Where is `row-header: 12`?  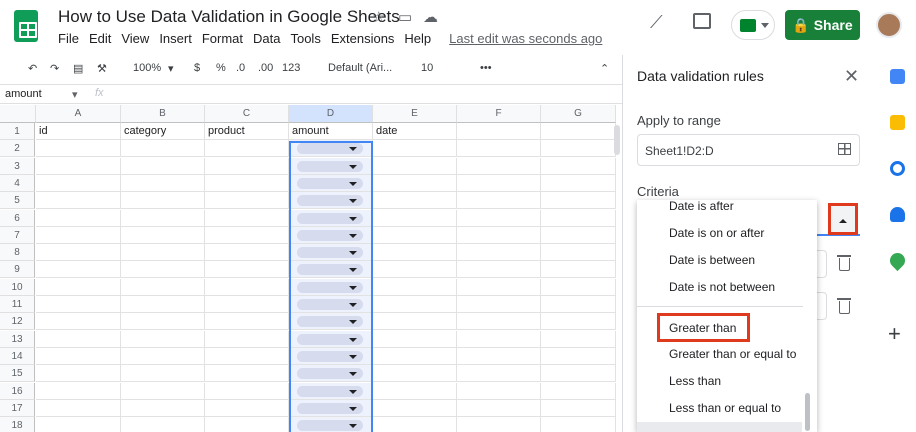
row-header: 12 is located at coordinates (17, 322).